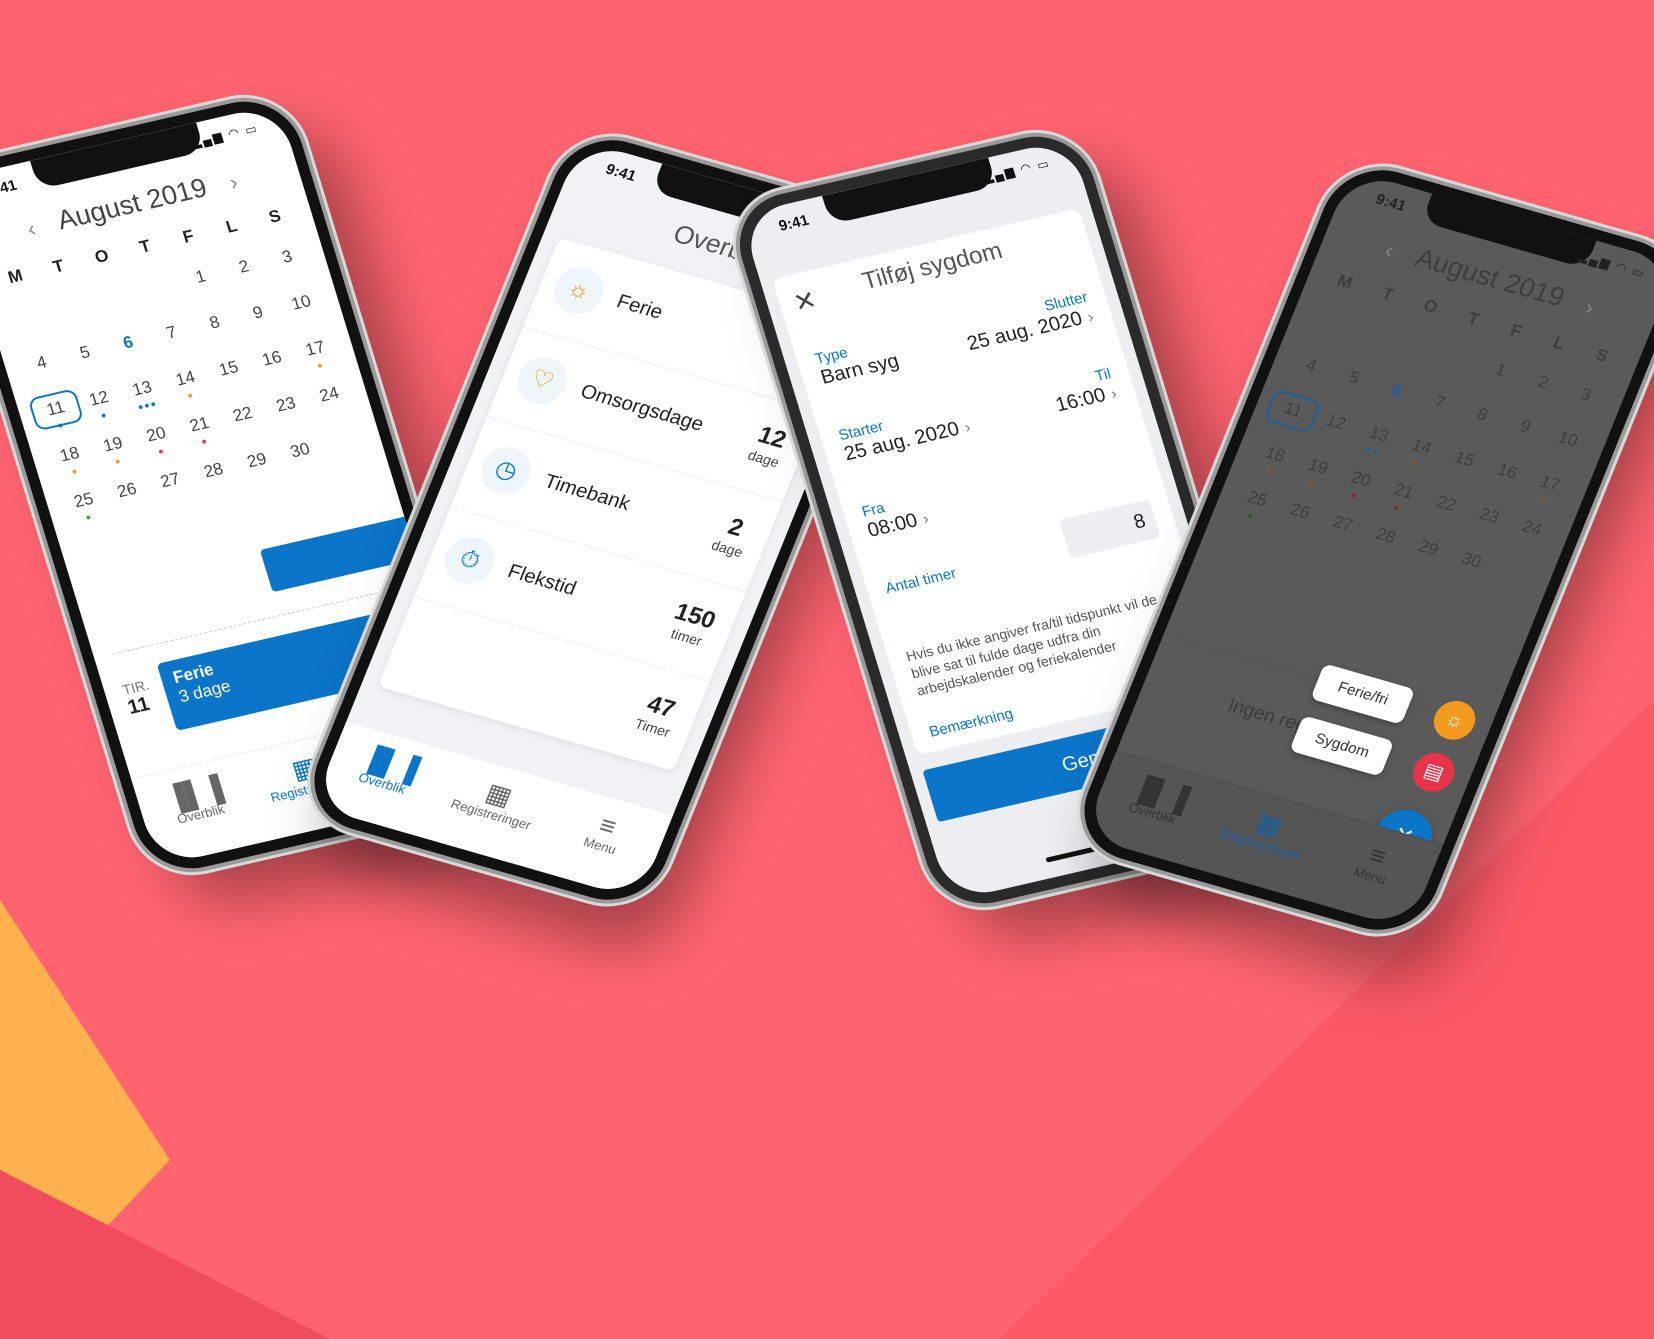 The width and height of the screenshot is (1654, 1339). Describe the element at coordinates (469, 560) in the screenshot. I see `stopwatch-icon: ⏱` at that location.